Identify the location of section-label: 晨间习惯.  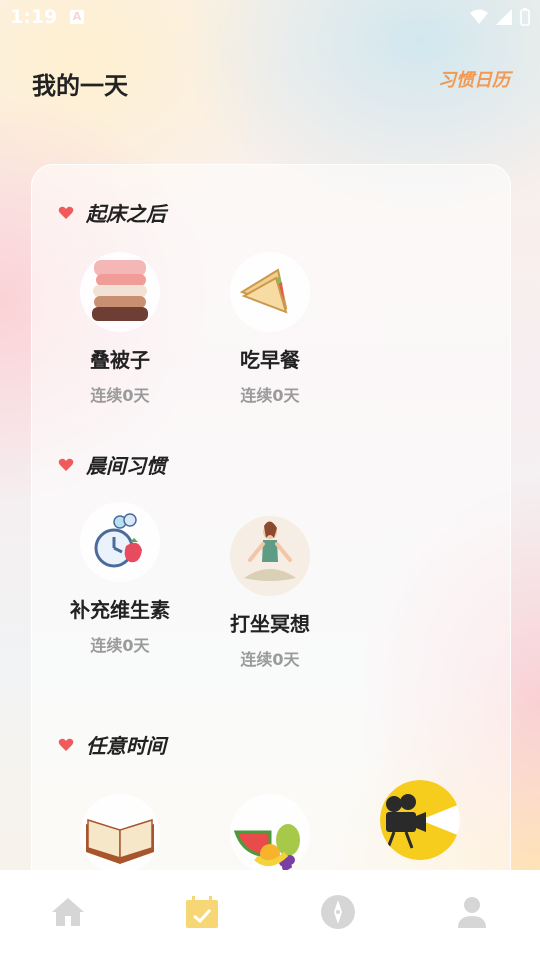
(126, 466).